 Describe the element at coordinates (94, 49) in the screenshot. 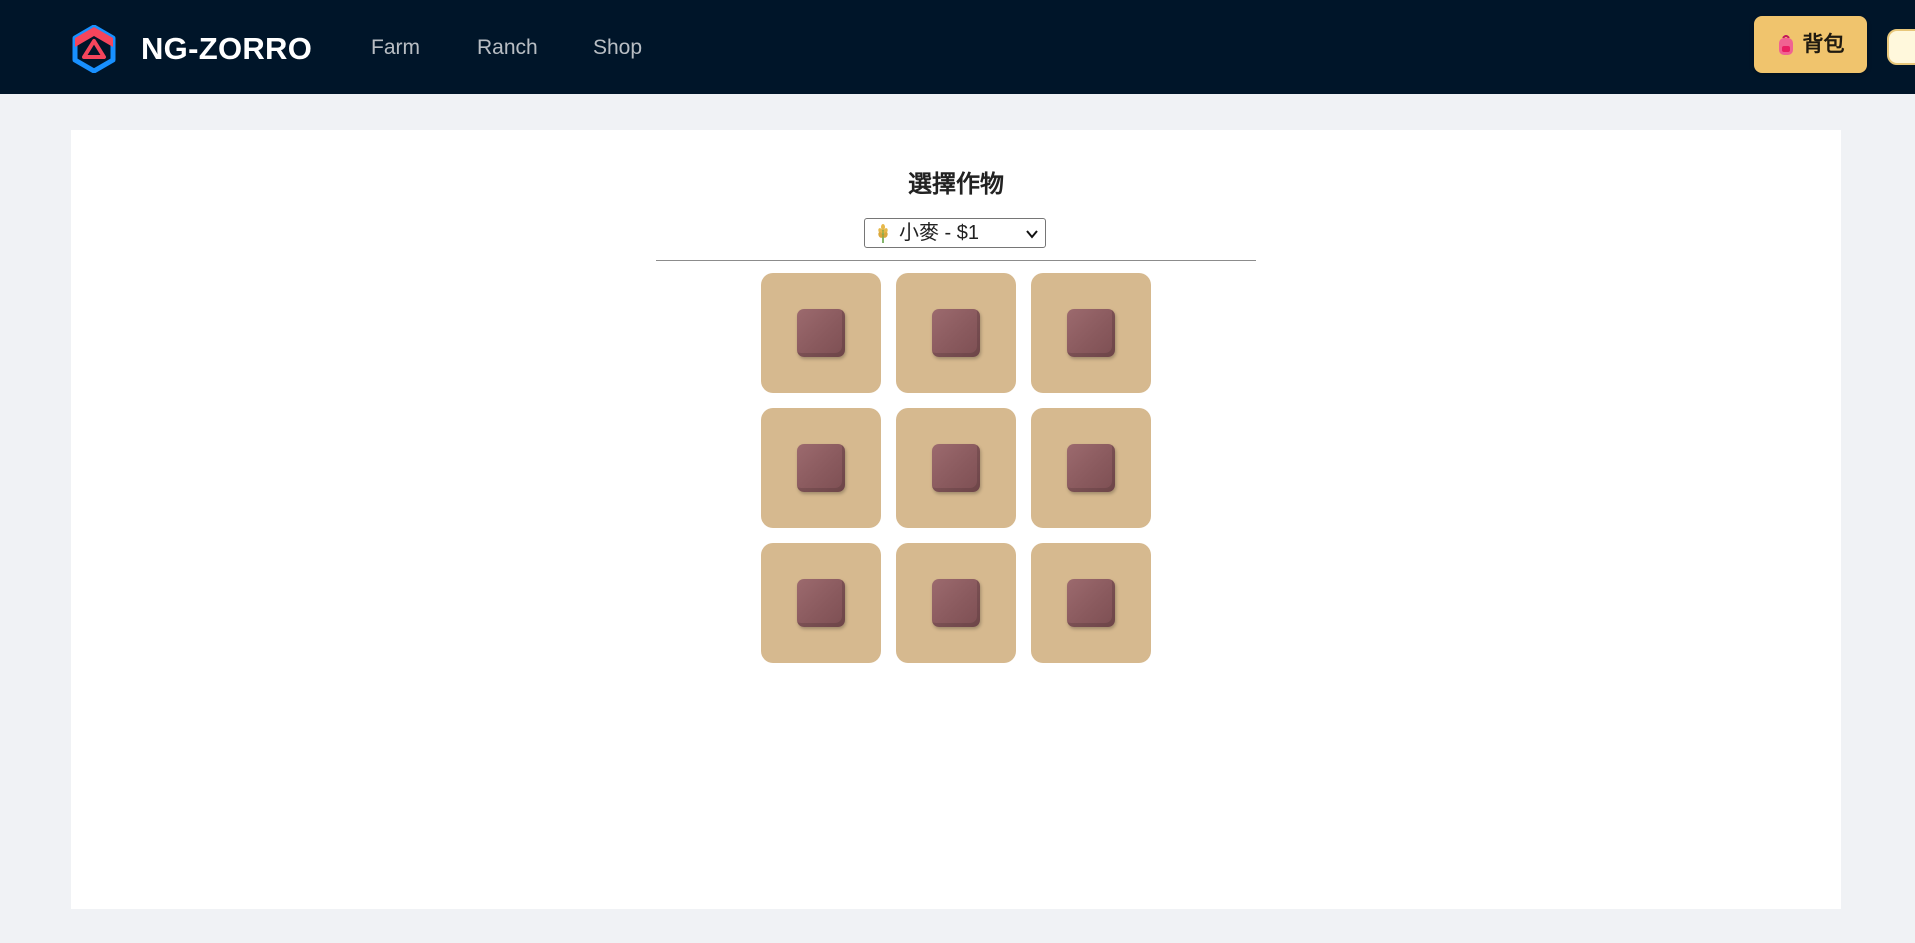

I see `ng-zorro-logo-icon` at that location.